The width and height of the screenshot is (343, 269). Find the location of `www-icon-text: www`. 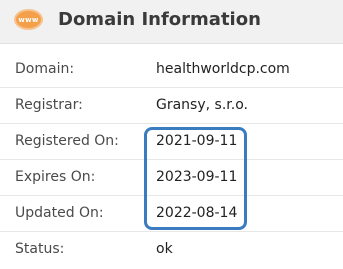

www-icon-text: www is located at coordinates (28, 19).